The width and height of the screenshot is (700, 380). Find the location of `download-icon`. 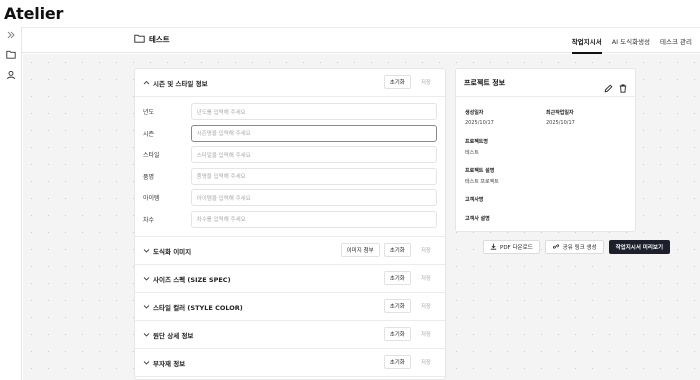

download-icon is located at coordinates (493, 247).